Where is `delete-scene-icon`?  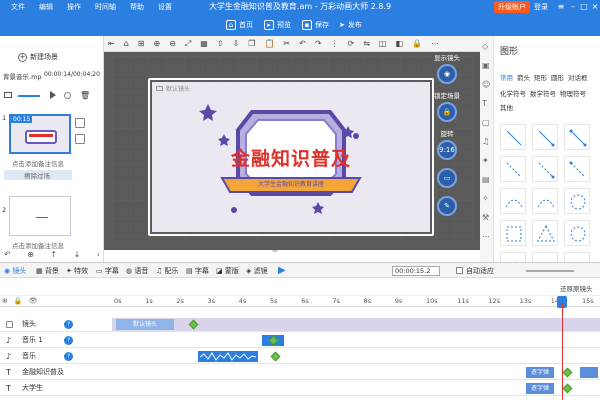 delete-scene-icon is located at coordinates (80, 139).